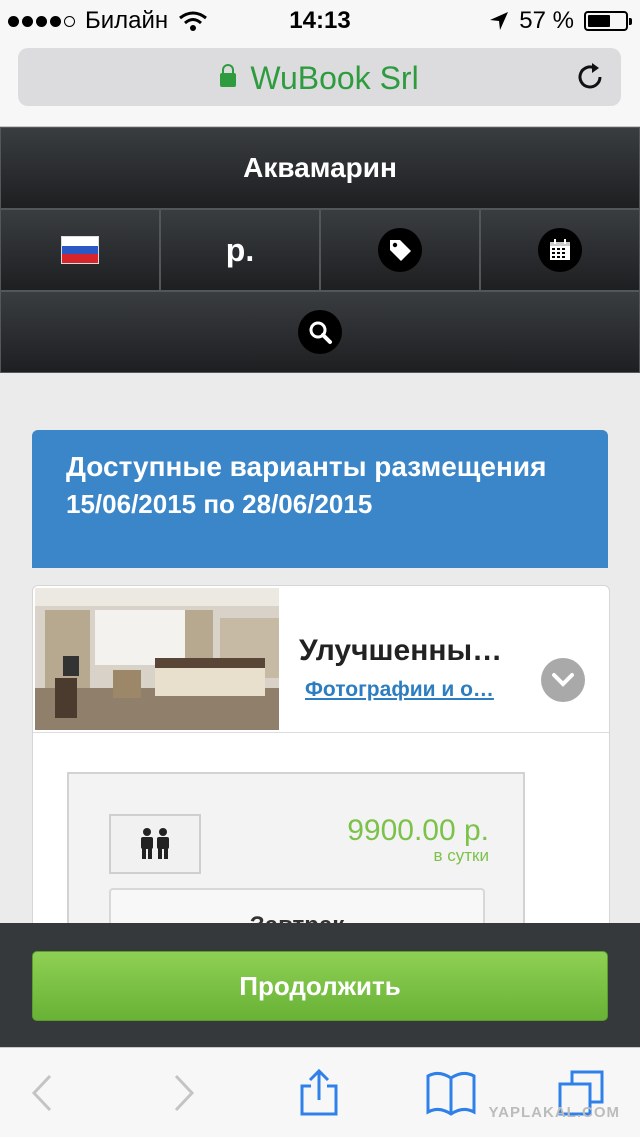 The height and width of the screenshot is (1137, 640). I want to click on hotel-header: Аквамарин, so click(320, 168).